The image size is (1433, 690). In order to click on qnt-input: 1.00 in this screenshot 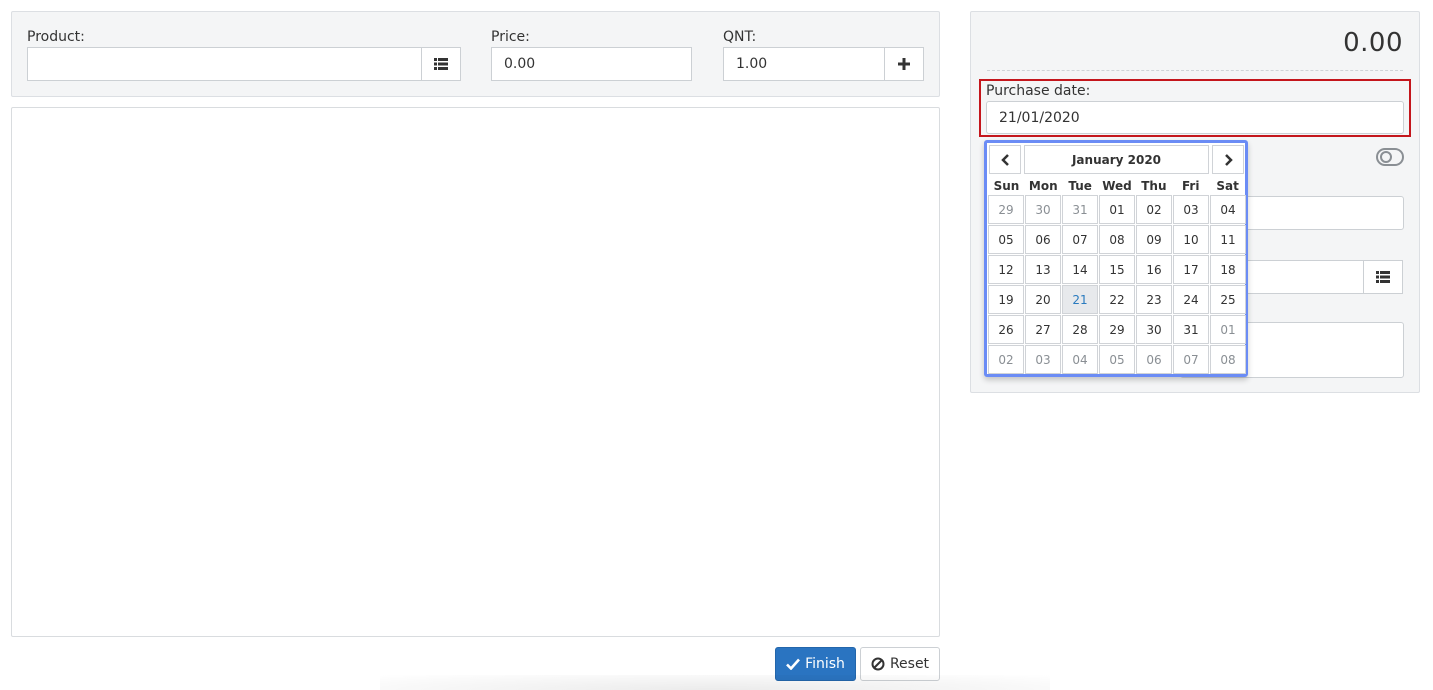, I will do `click(804, 64)`.